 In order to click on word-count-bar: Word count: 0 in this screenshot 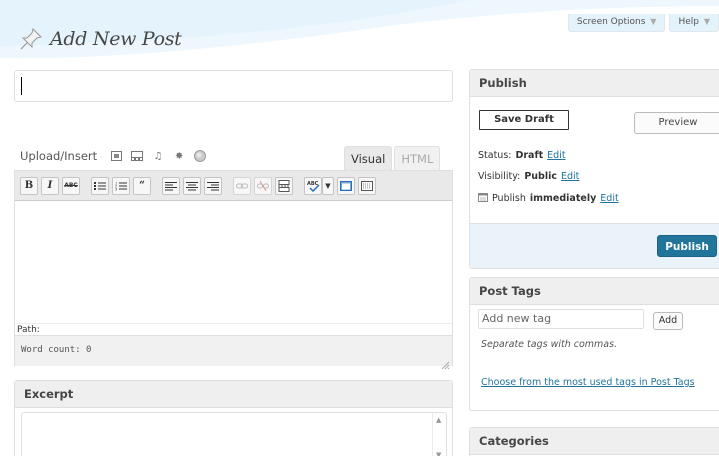, I will do `click(233, 352)`.